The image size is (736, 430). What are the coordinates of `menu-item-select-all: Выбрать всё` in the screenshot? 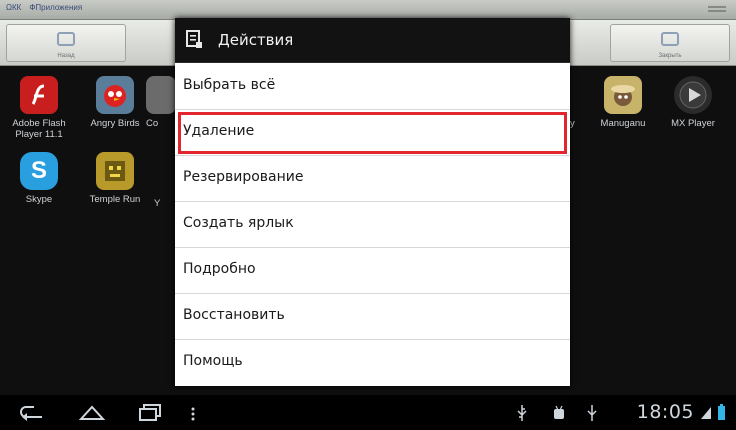 It's located at (372, 87).